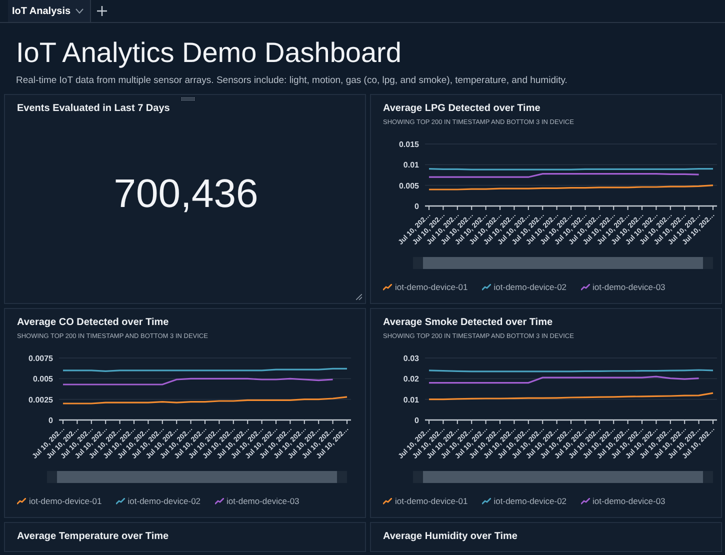 This screenshot has width=725, height=555. I want to click on card-title: Average CO Detected over Time, so click(93, 322).